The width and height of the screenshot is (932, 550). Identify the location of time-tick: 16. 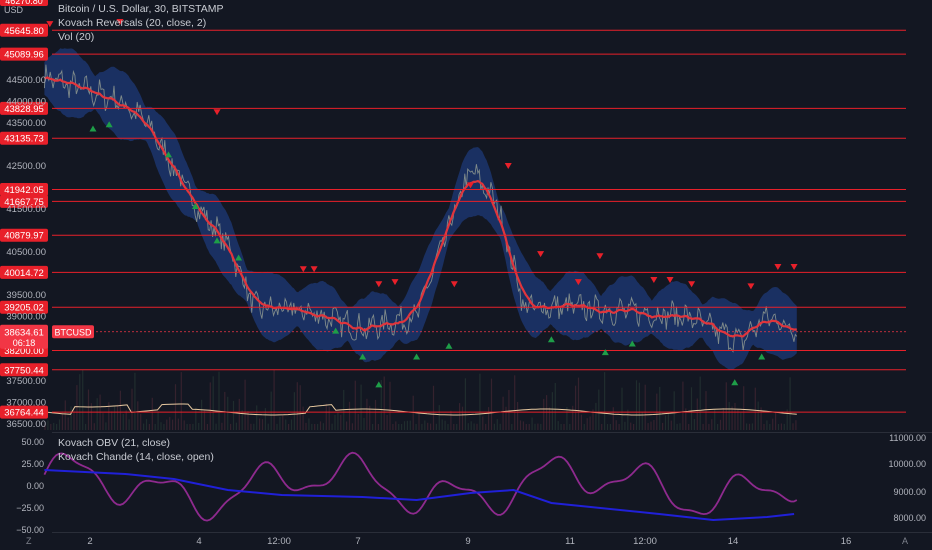
(846, 541).